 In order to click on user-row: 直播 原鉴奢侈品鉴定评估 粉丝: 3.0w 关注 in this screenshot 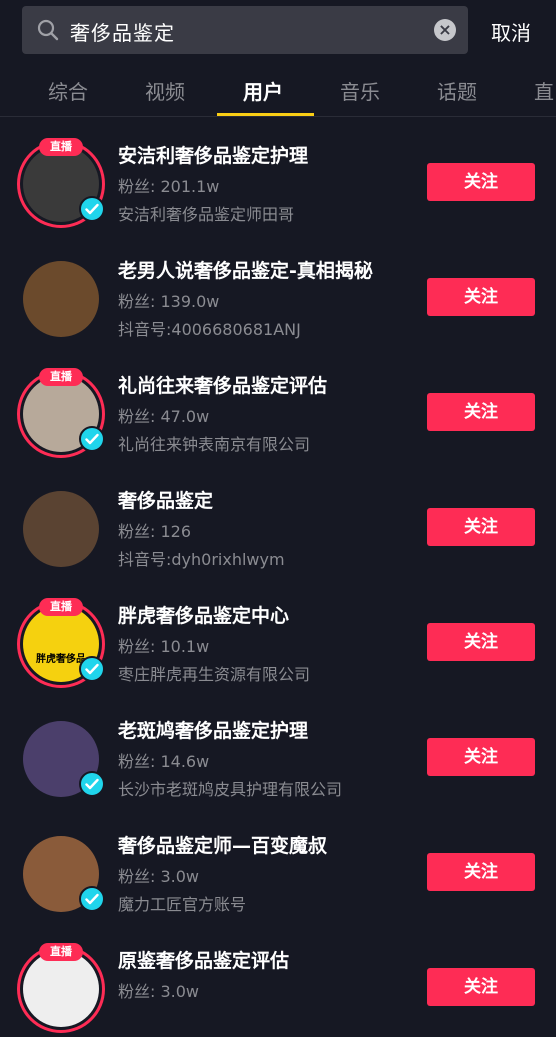, I will do `click(278, 979)`.